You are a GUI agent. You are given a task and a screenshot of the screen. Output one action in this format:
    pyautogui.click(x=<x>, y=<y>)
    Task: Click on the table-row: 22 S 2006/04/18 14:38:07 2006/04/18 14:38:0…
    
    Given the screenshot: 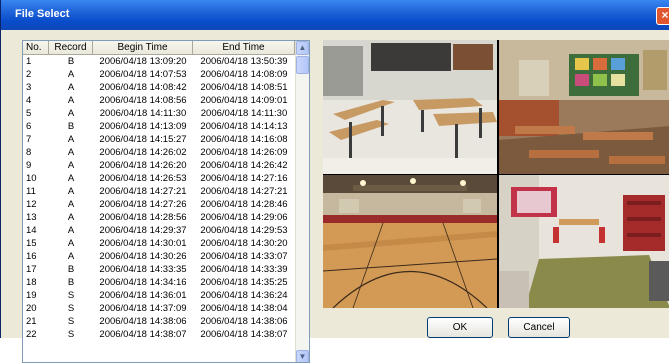 What is the action you would take?
    pyautogui.click(x=159, y=334)
    